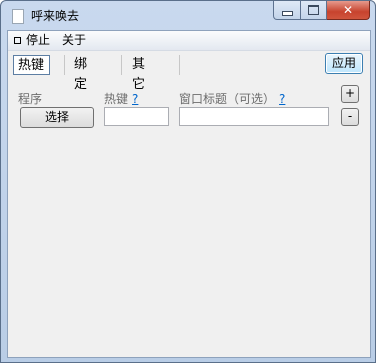 This screenshot has width=376, height=363. I want to click on select-program-button: 选择, so click(57, 117).